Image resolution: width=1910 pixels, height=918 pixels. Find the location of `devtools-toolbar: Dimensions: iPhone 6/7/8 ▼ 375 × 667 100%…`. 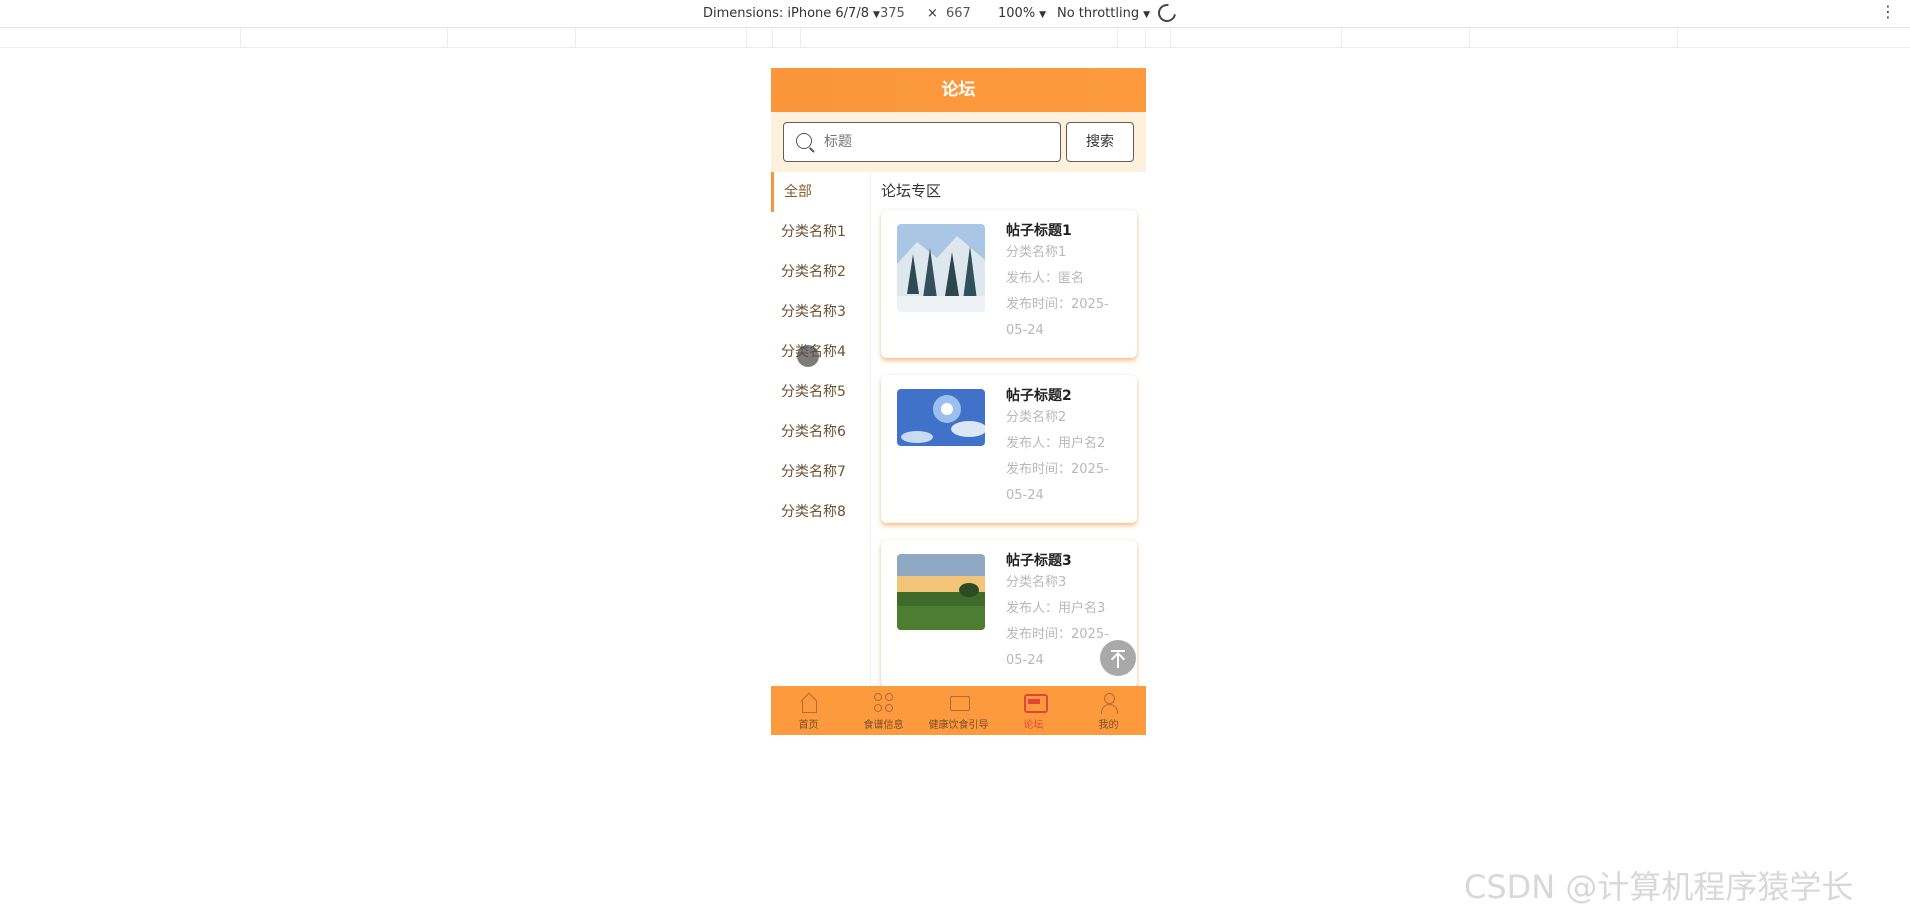

devtools-toolbar: Dimensions: iPhone 6/7/8 ▼ 375 × 667 100%… is located at coordinates (955, 14).